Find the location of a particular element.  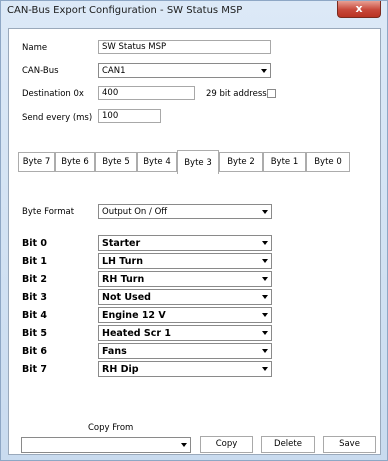

tab-byte-1: Byte 1 is located at coordinates (284, 162).